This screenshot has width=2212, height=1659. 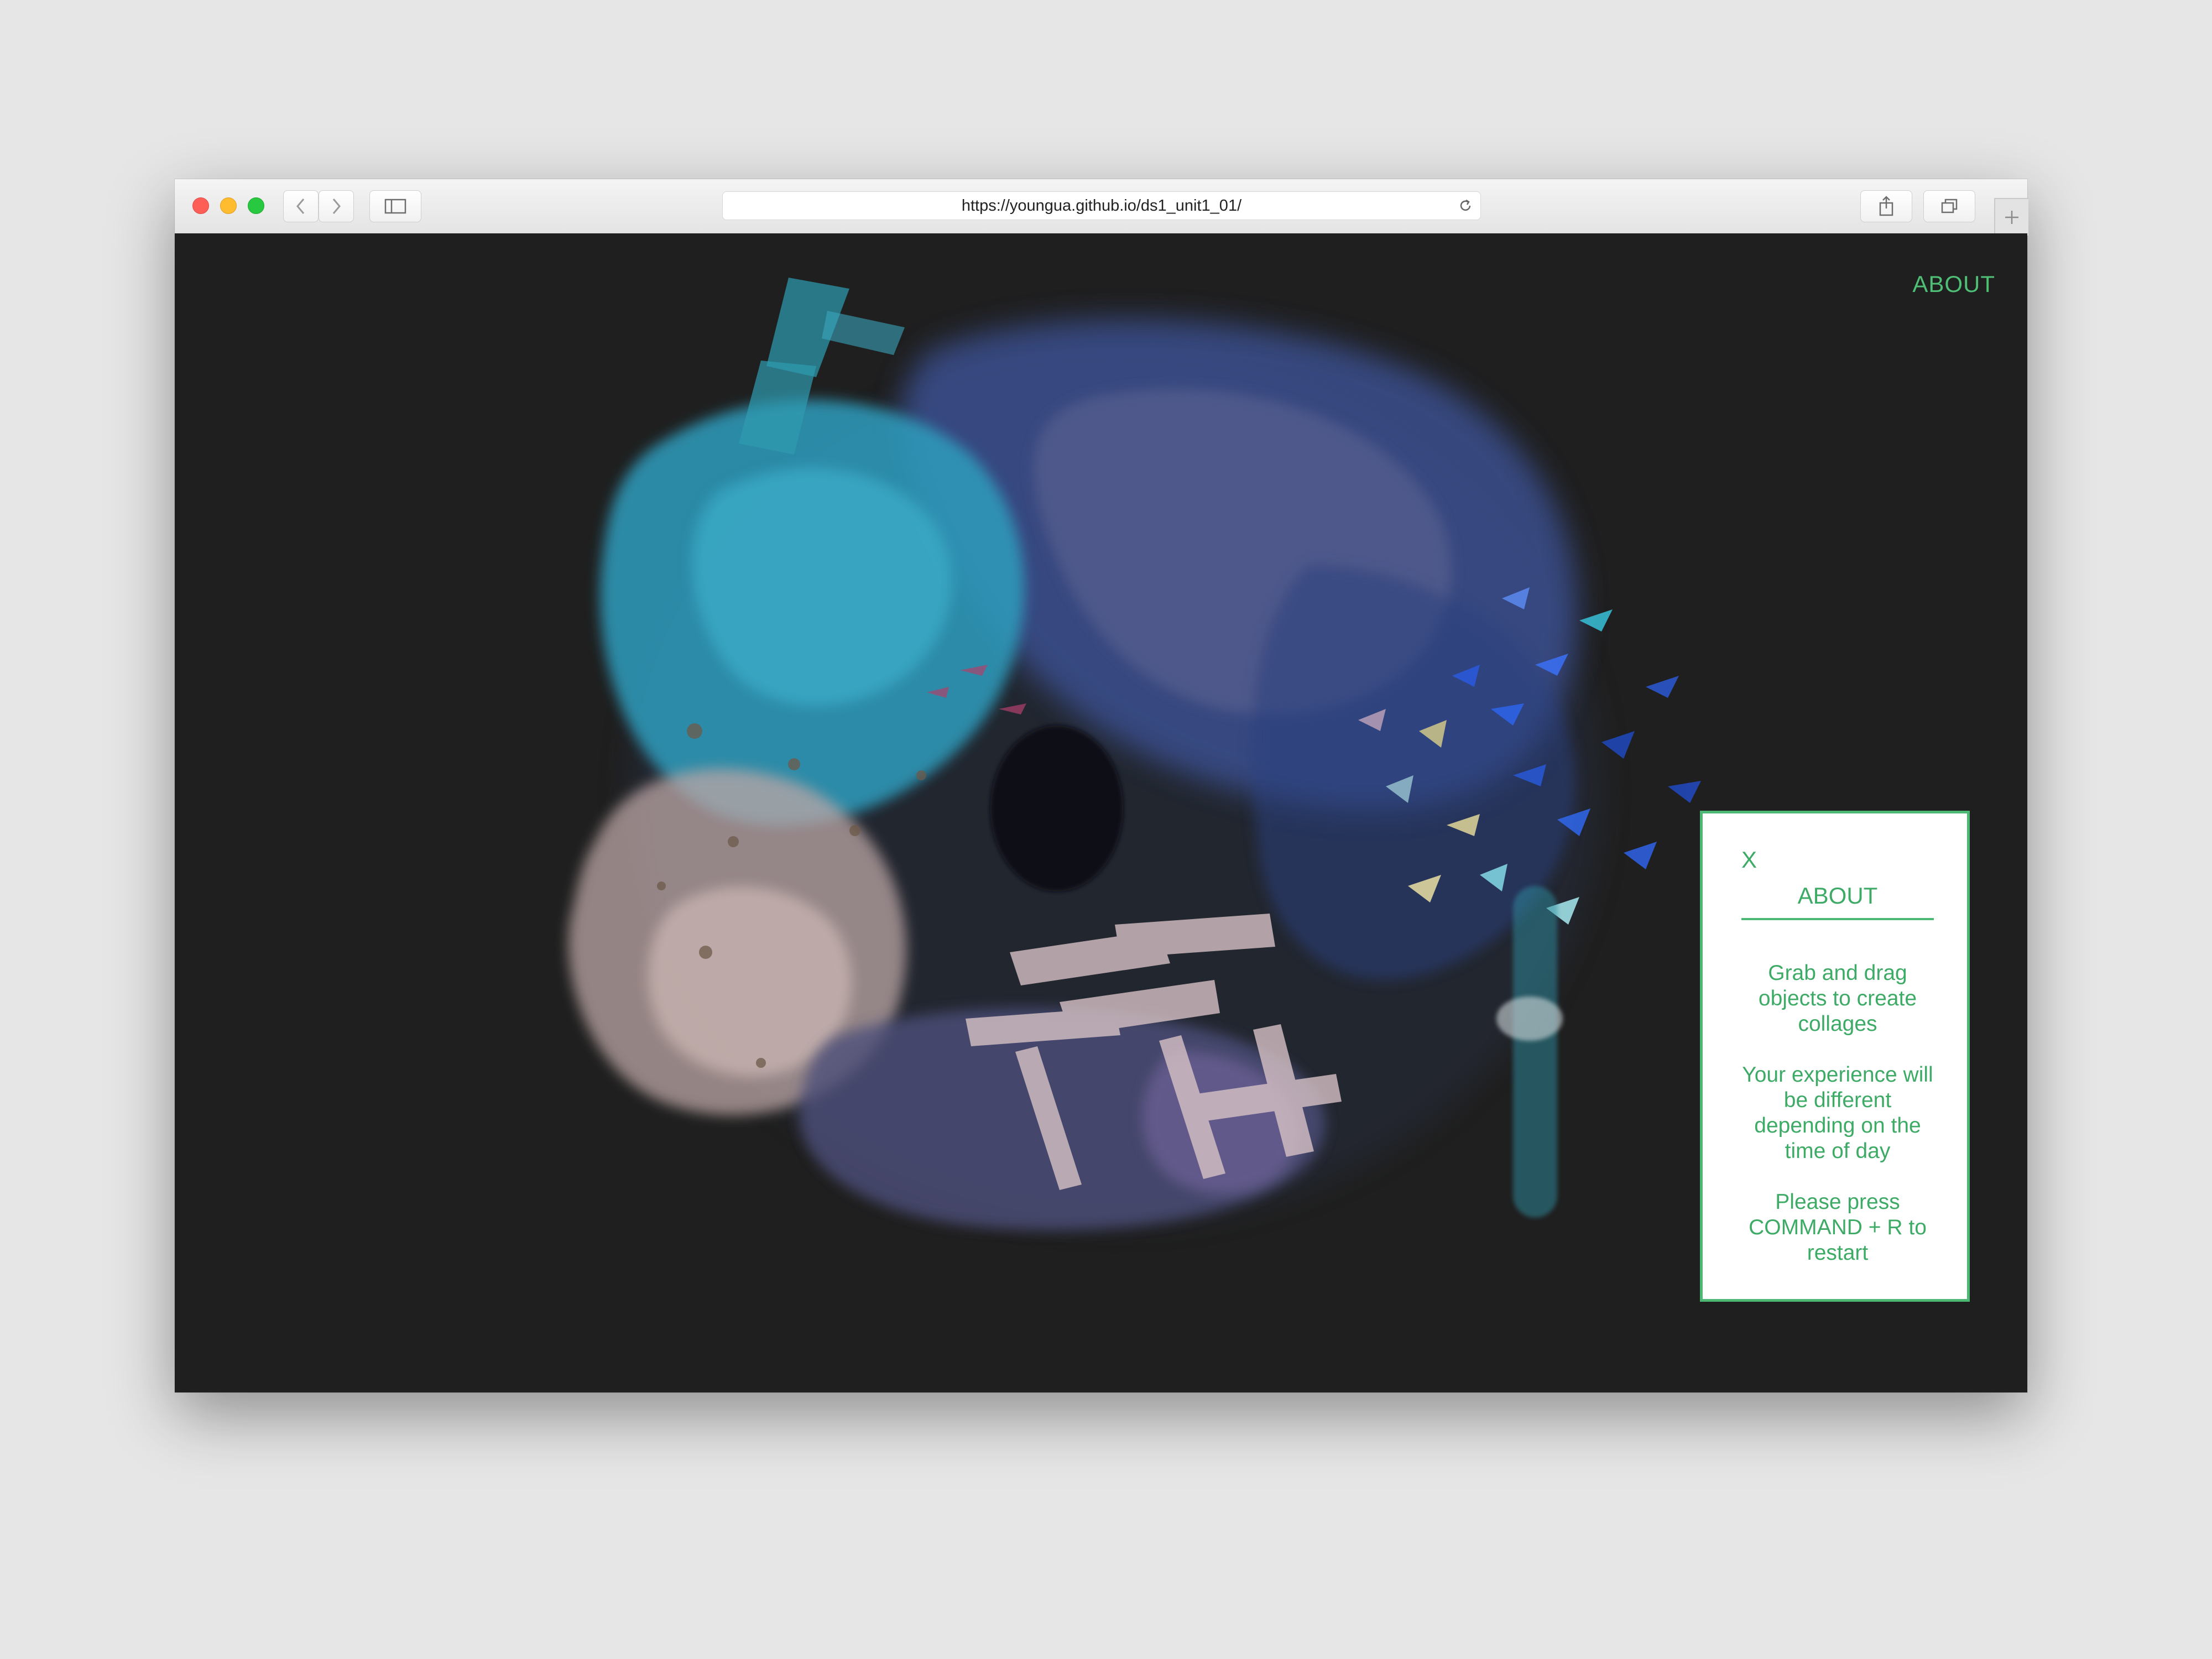 I want to click on about-link: ABOUT, so click(x=1954, y=285).